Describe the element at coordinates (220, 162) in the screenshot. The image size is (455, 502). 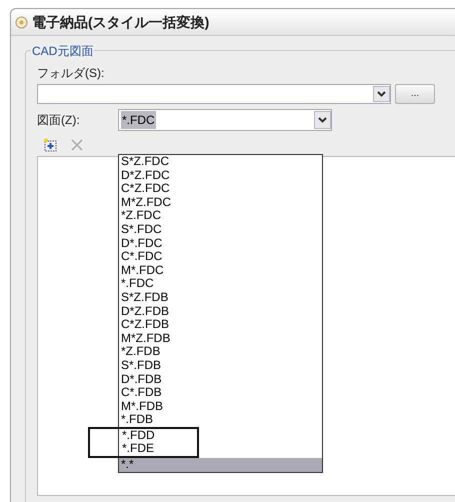
I see `dropdown-option: S*Z.FDC` at that location.